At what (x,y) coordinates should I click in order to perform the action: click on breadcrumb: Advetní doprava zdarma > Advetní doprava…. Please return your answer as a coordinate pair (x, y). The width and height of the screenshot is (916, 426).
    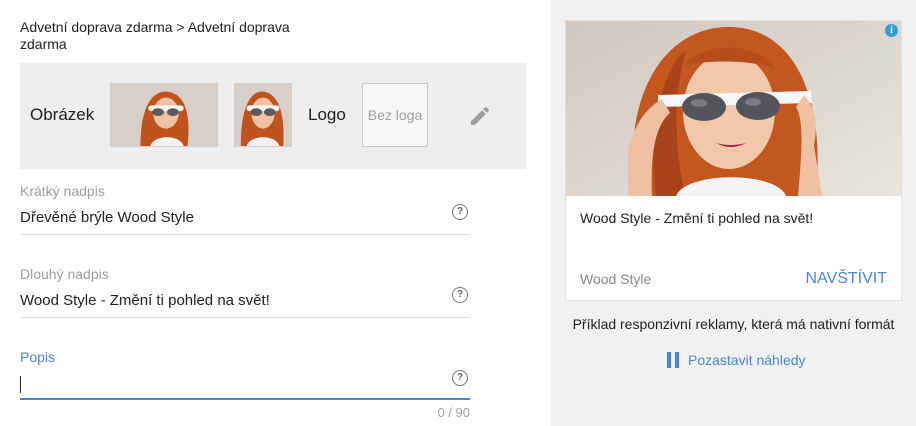
    Looking at the image, I should click on (155, 35).